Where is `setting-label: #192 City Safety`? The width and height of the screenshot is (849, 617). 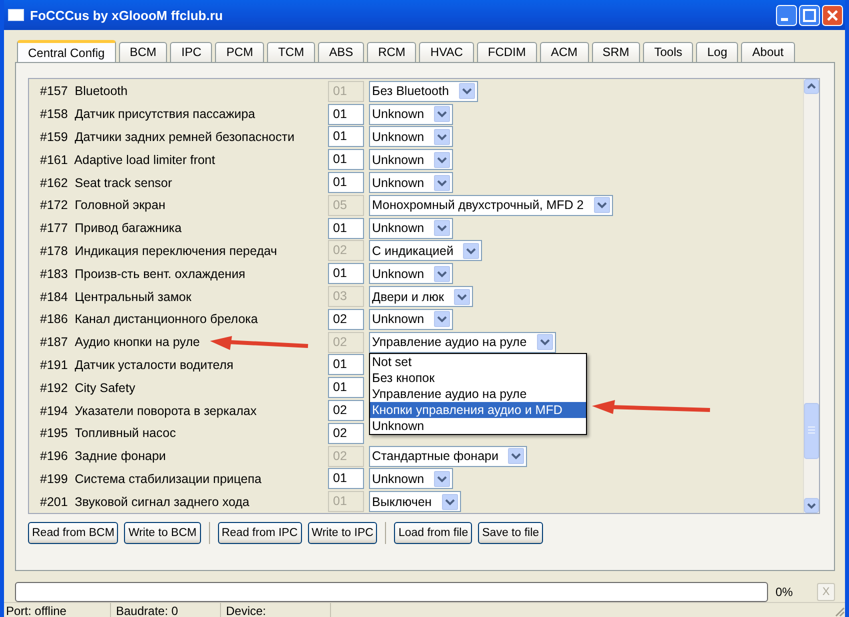 setting-label: #192 City Safety is located at coordinates (88, 387).